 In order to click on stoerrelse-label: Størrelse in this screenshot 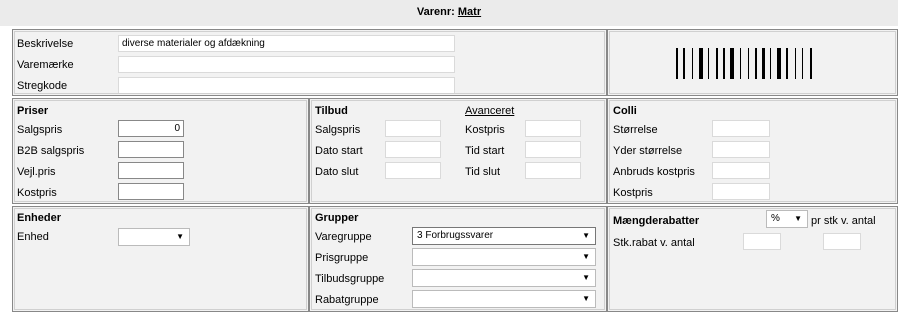, I will do `click(635, 130)`.